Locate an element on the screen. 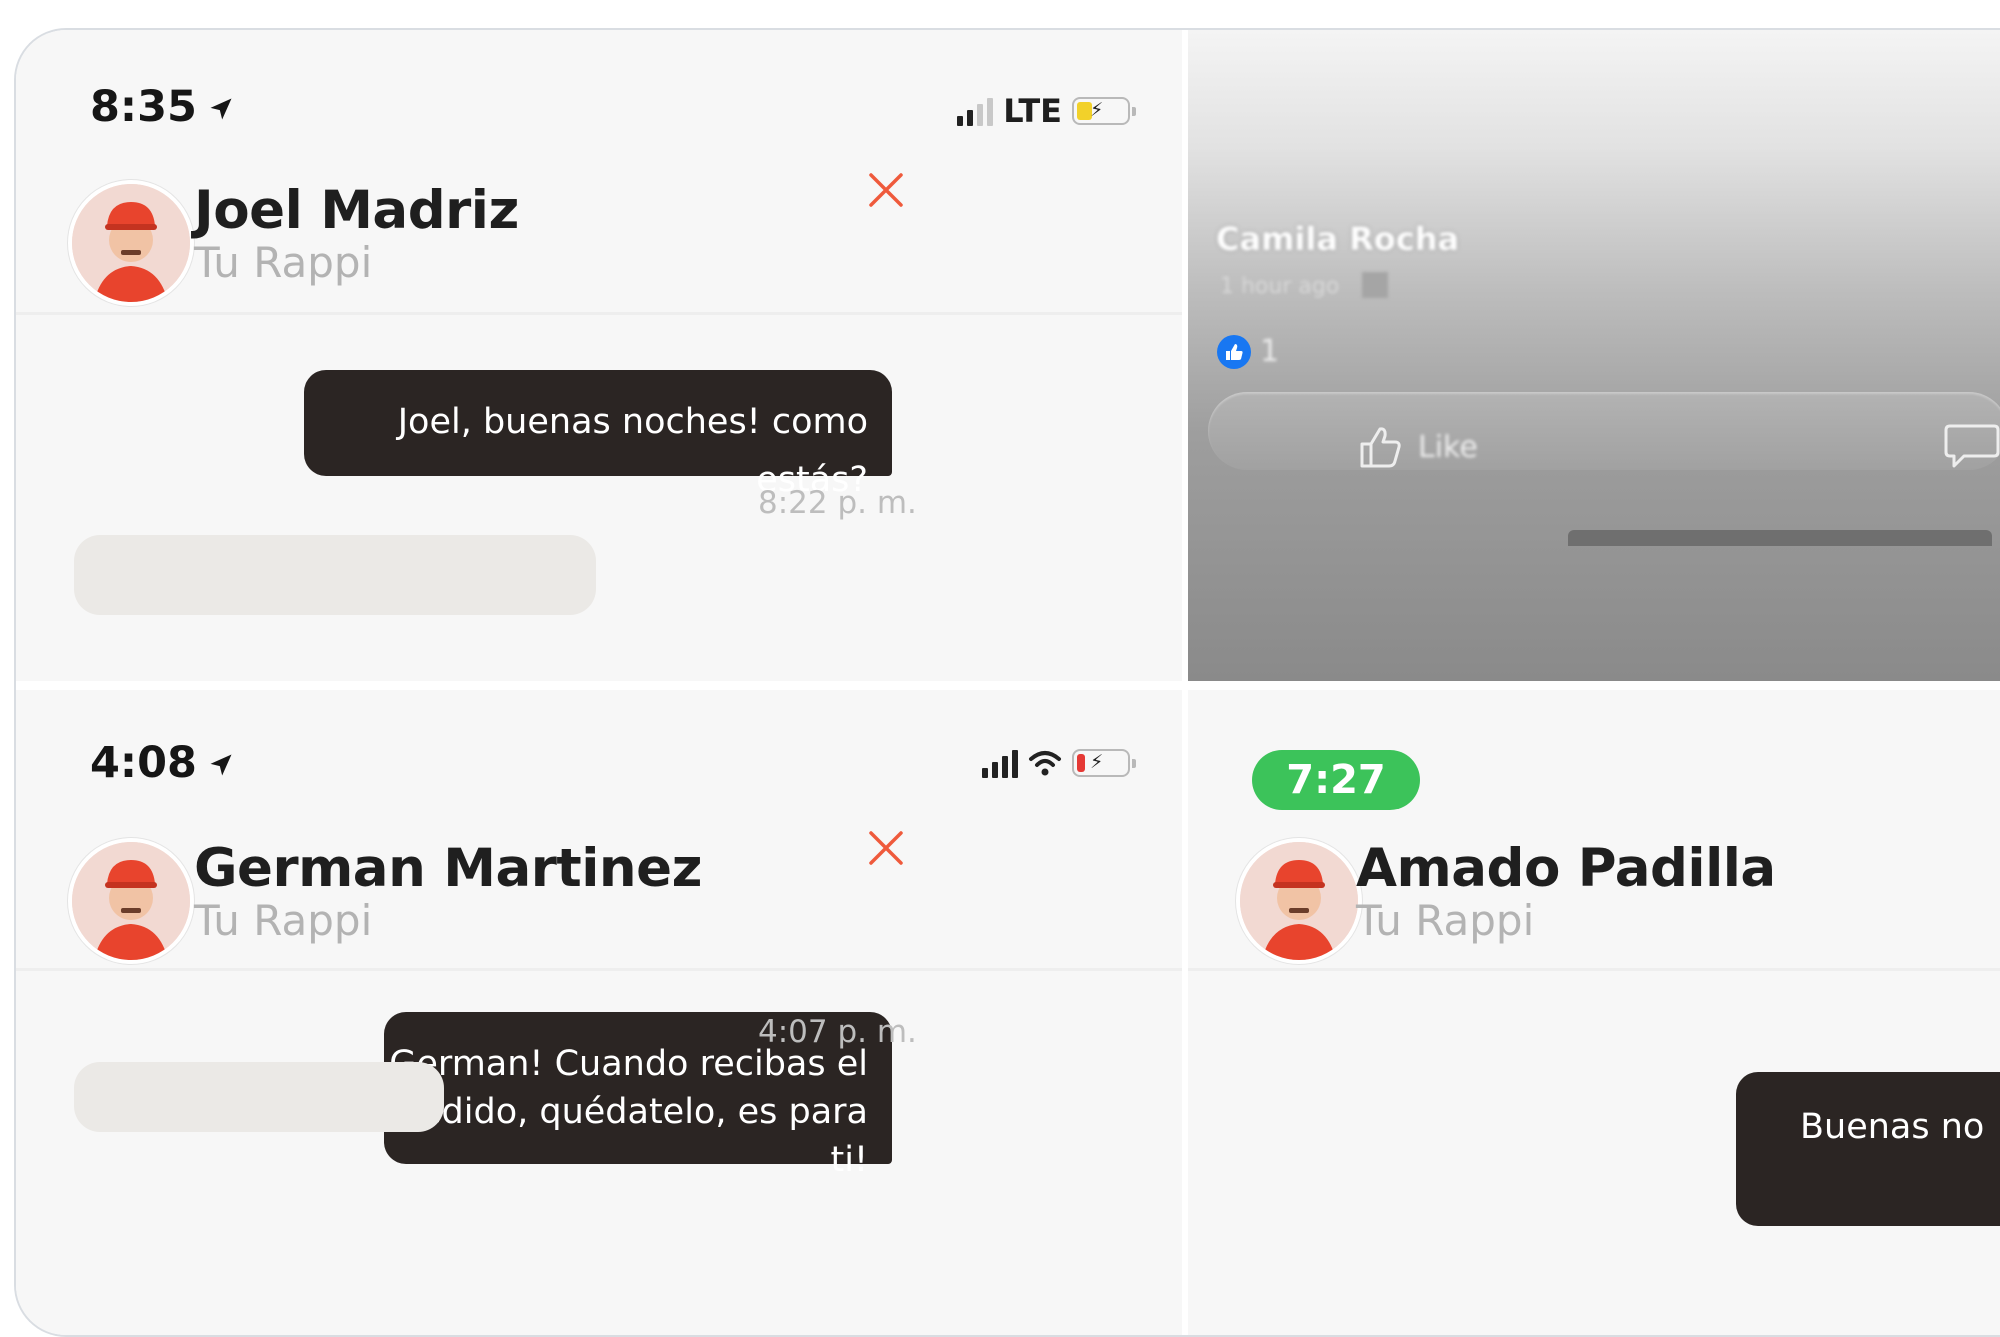 The image size is (2000, 1337). like-button-label: Like is located at coordinates (1448, 447).